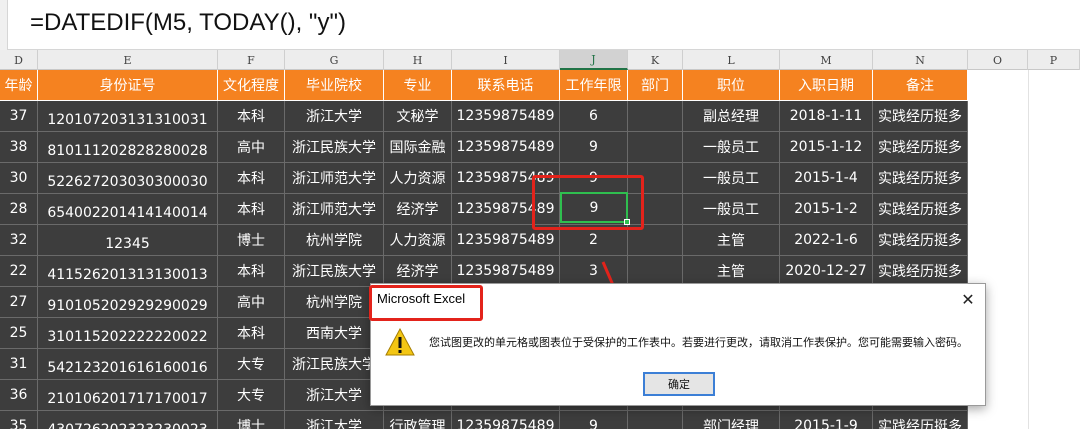  I want to click on table-cell: 37, so click(19, 116).